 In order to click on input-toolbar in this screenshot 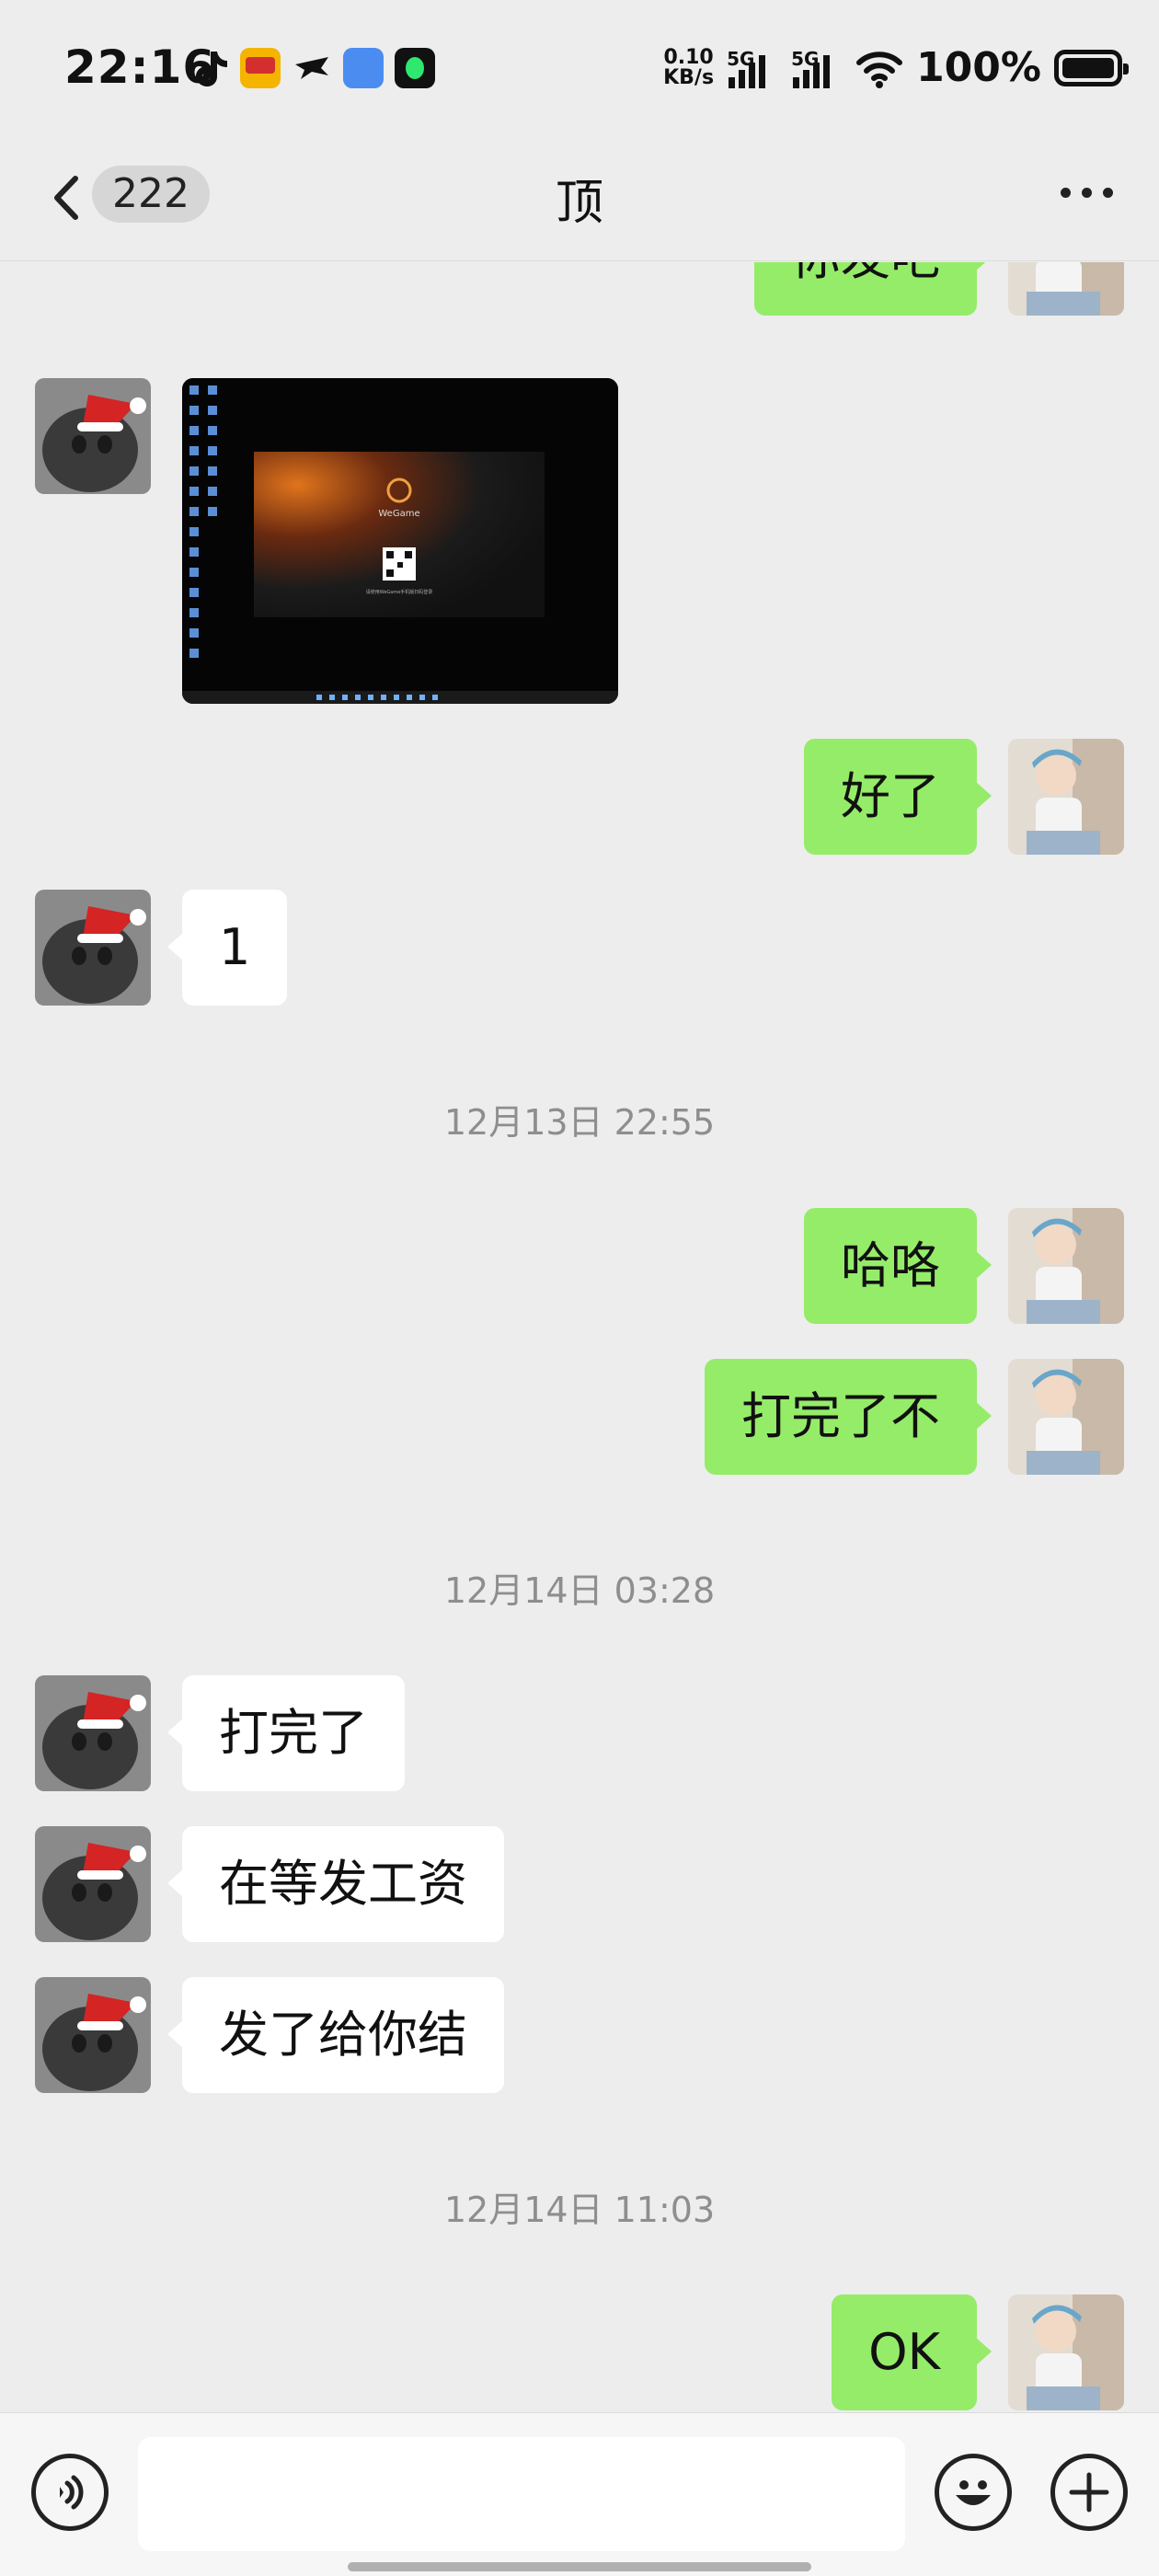, I will do `click(579, 2494)`.